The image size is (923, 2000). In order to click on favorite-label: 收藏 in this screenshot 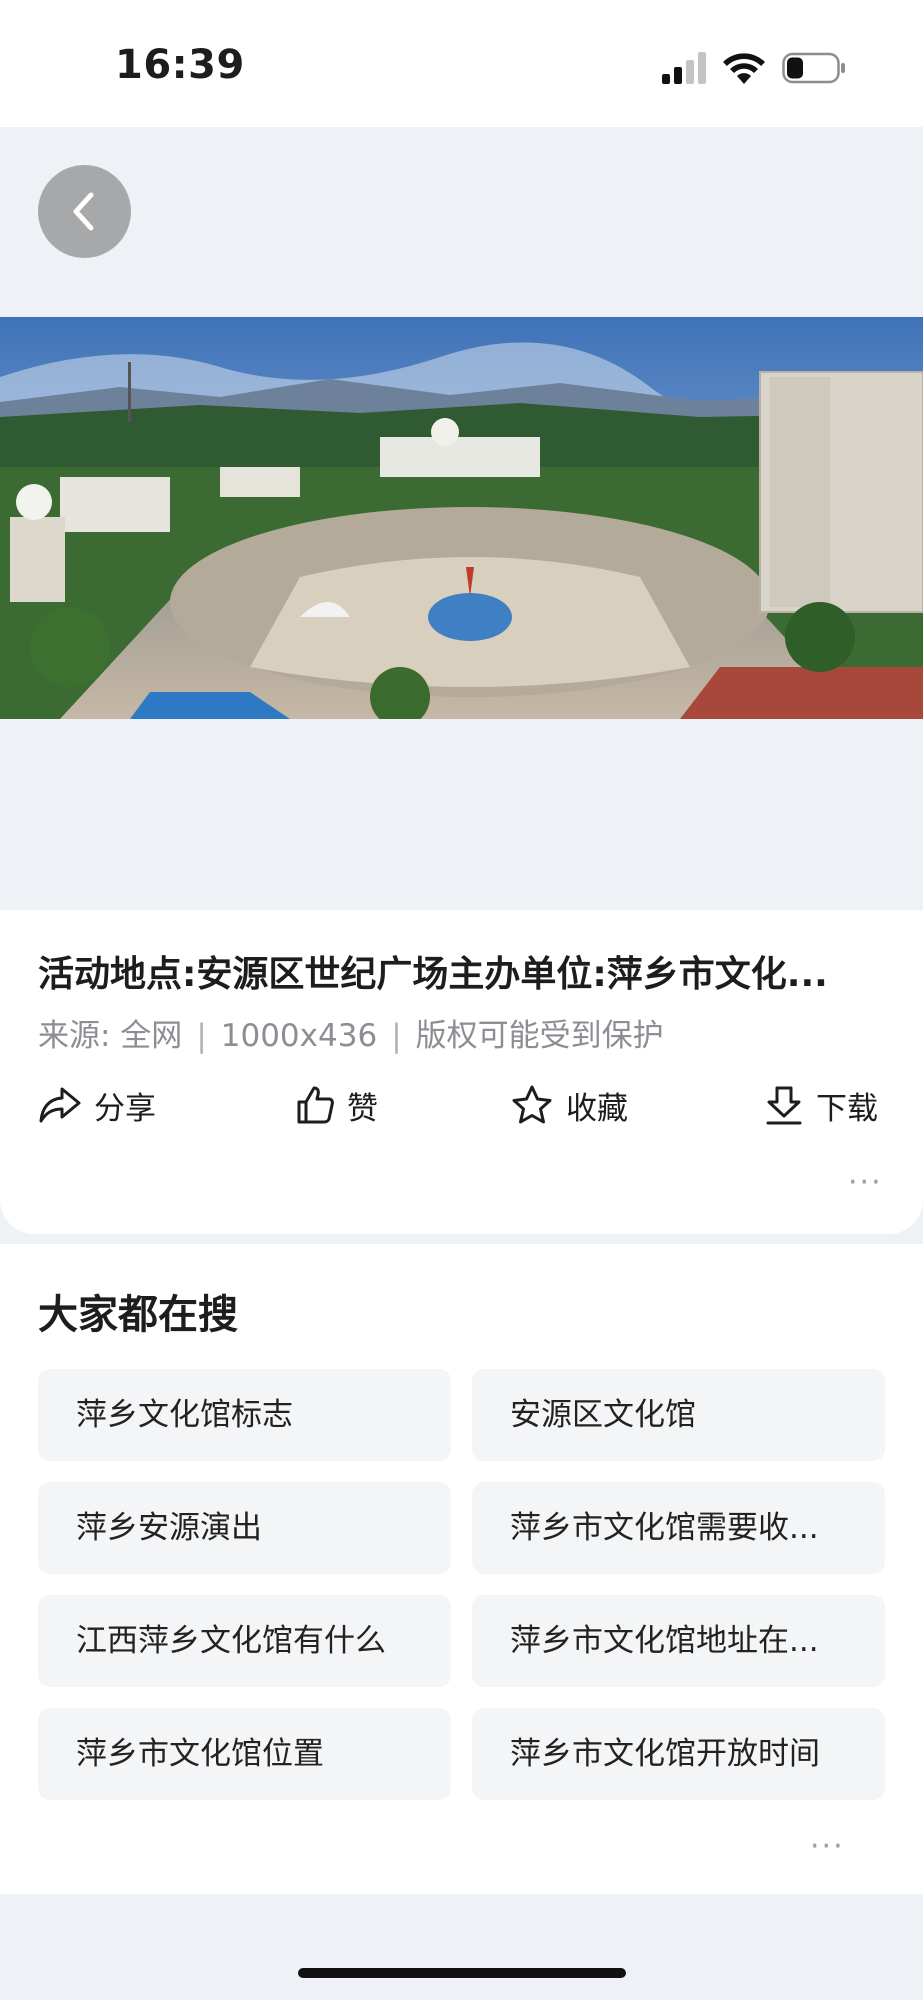, I will do `click(597, 1108)`.